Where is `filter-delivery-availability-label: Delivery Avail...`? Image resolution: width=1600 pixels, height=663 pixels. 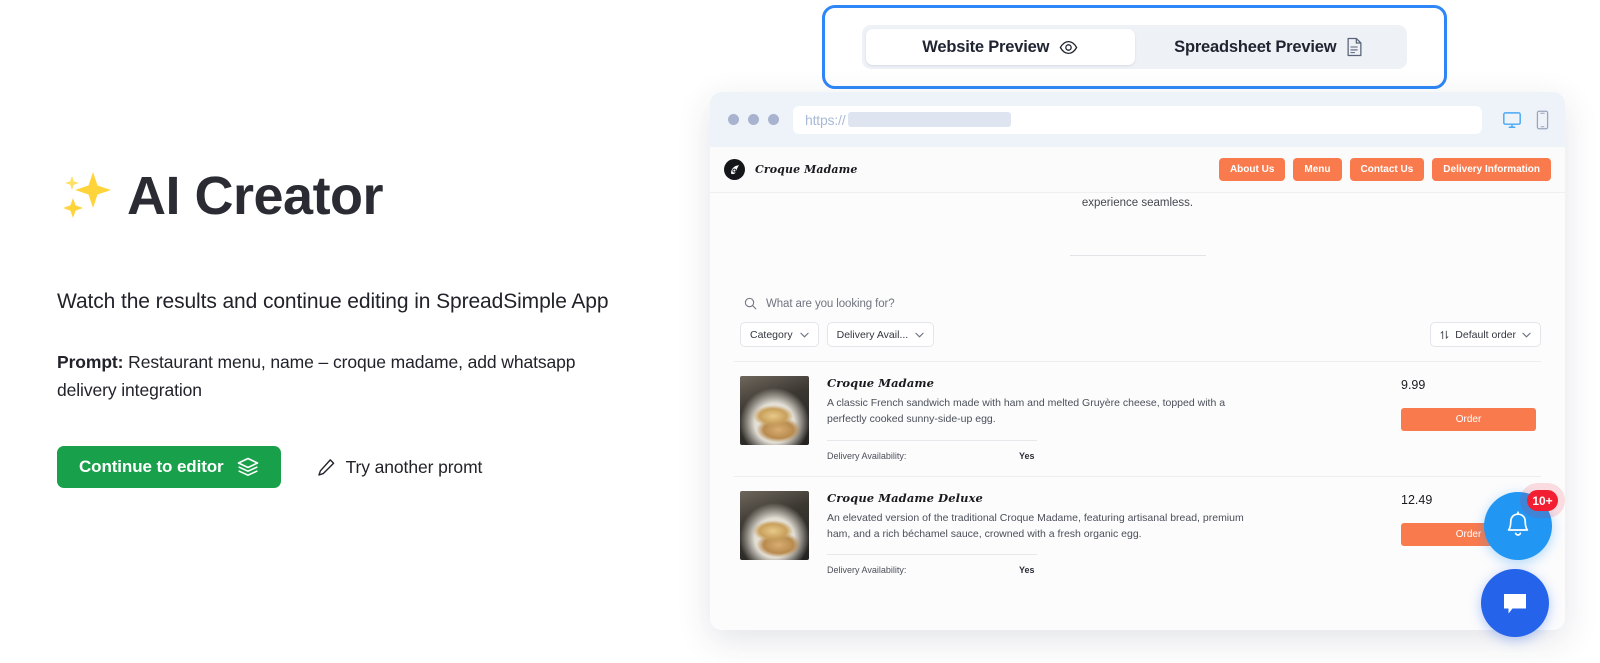 filter-delivery-availability-label: Delivery Avail... is located at coordinates (872, 334).